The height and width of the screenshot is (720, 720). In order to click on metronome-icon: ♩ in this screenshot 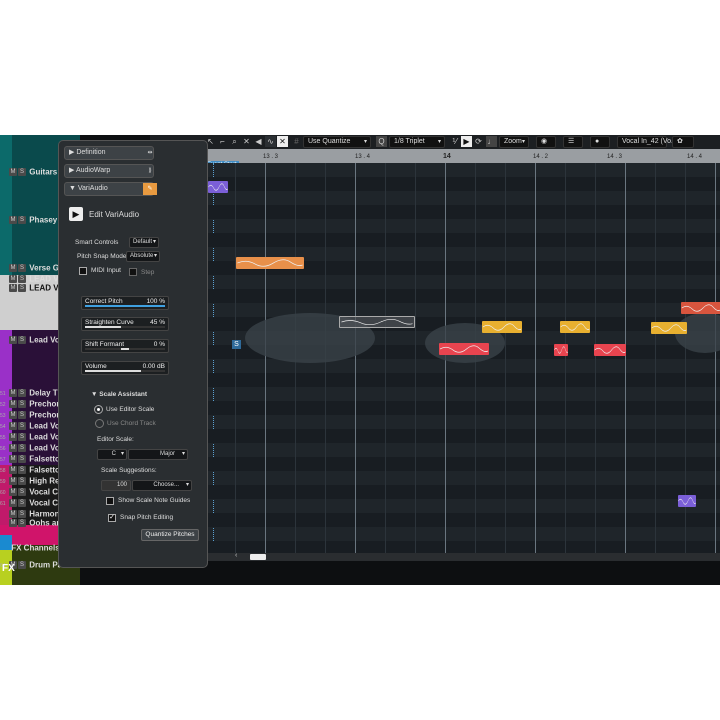, I will do `click(491, 141)`.